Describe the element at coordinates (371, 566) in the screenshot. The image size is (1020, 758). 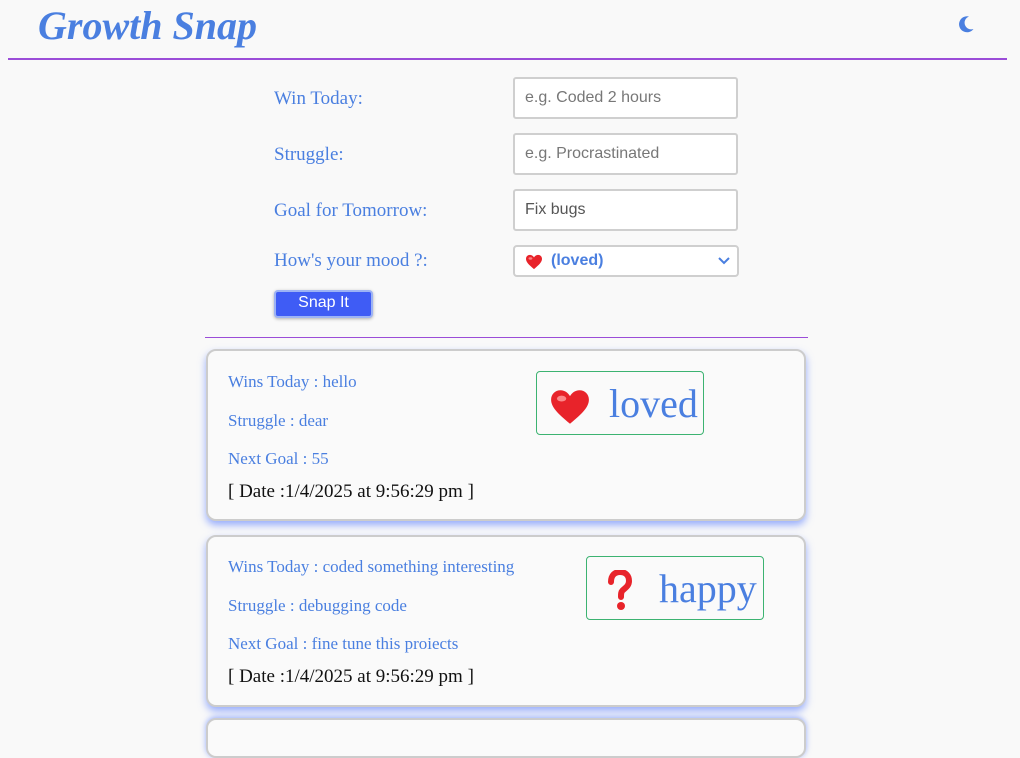
I see `entry-wins: Wins Today : coded something interesting` at that location.